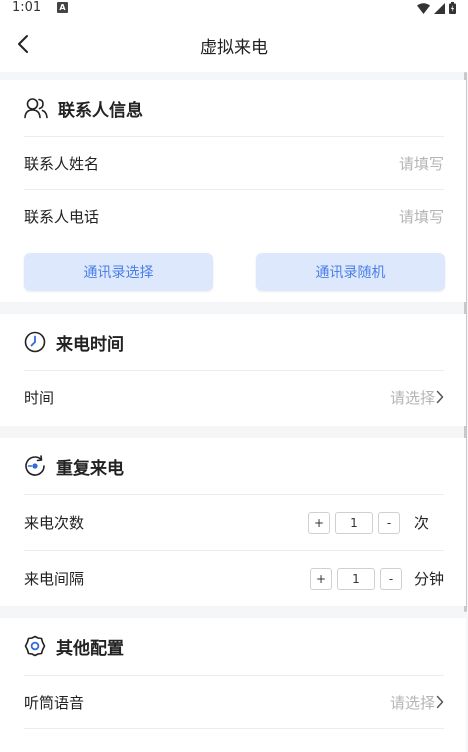  What do you see at coordinates (90, 648) in the screenshot?
I see `other-config-title: 其他配置` at bounding box center [90, 648].